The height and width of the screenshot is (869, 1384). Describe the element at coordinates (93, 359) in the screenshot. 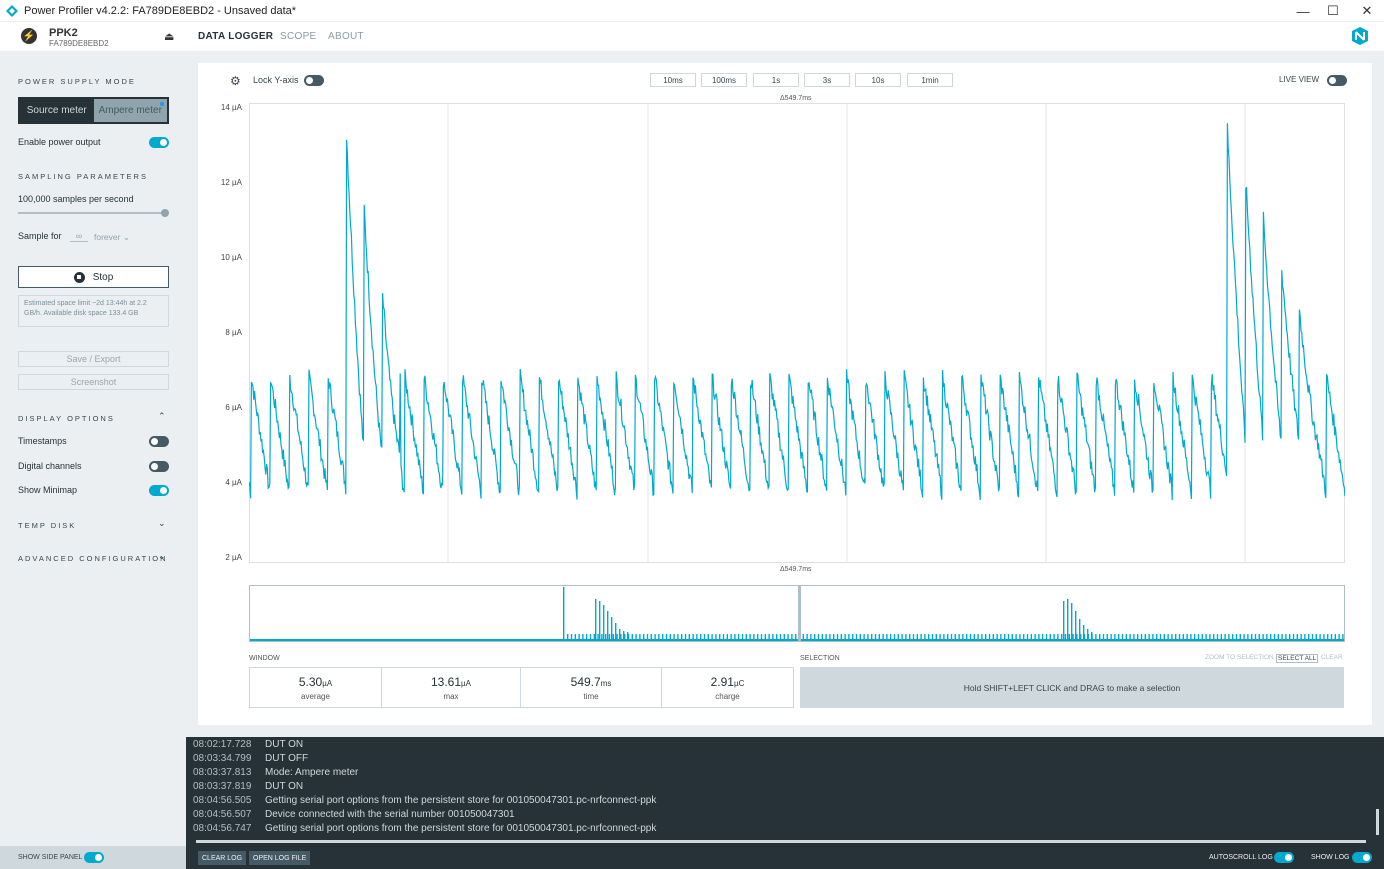

I see `save-export-button: Save / Export` at that location.